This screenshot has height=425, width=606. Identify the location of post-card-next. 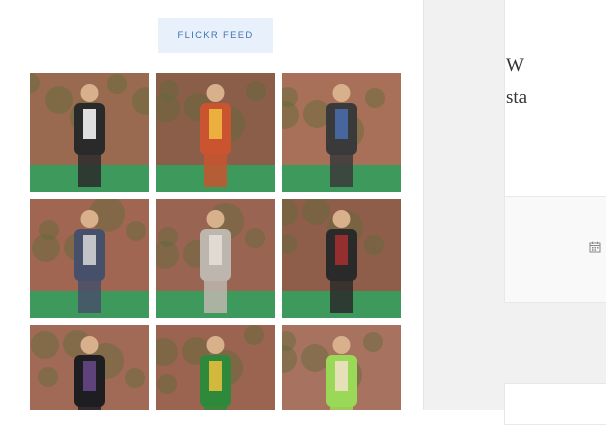
(555, 404).